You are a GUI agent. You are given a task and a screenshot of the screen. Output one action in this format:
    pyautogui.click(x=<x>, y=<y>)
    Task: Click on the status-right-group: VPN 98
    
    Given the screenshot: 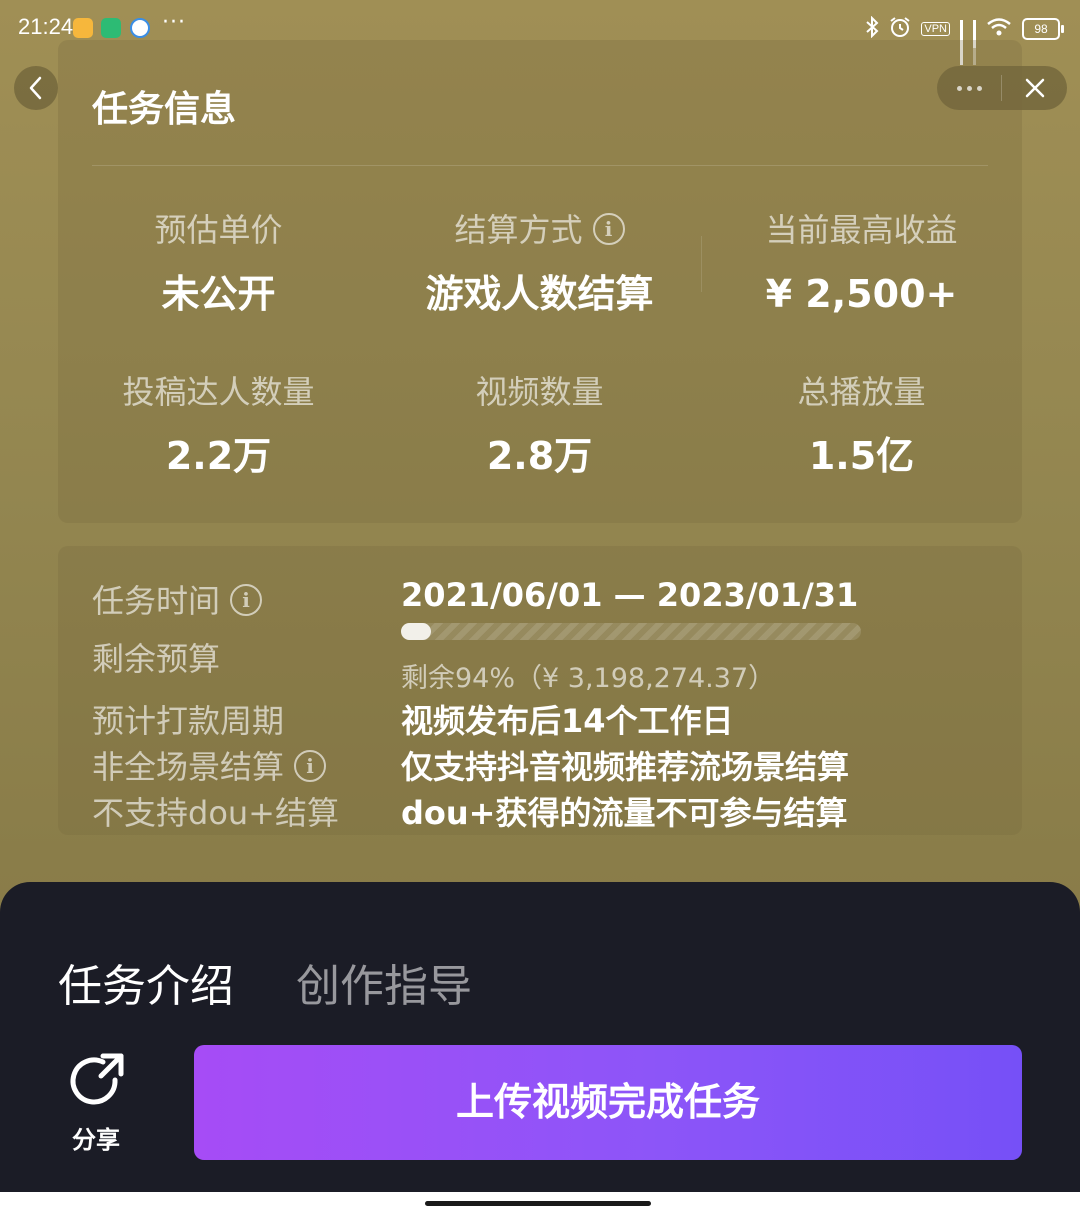 What is the action you would take?
    pyautogui.click(x=964, y=40)
    